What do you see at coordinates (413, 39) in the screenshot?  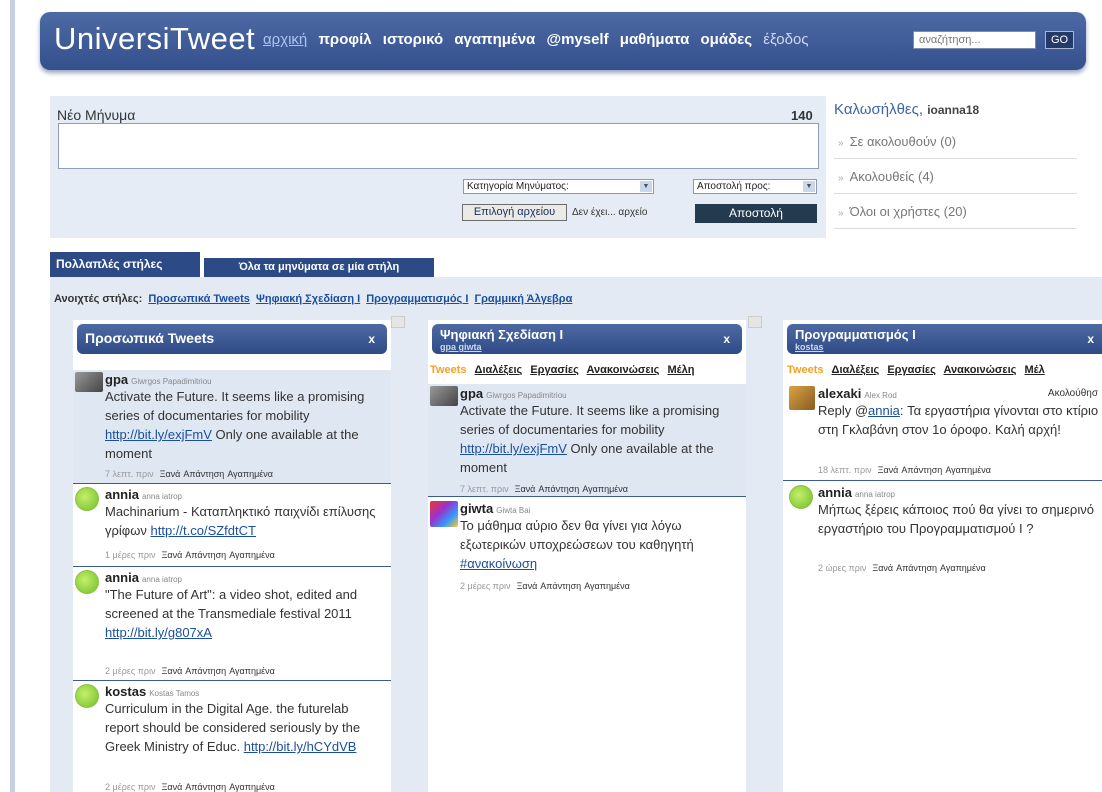 I see `nav-history: ιστορικό` at bounding box center [413, 39].